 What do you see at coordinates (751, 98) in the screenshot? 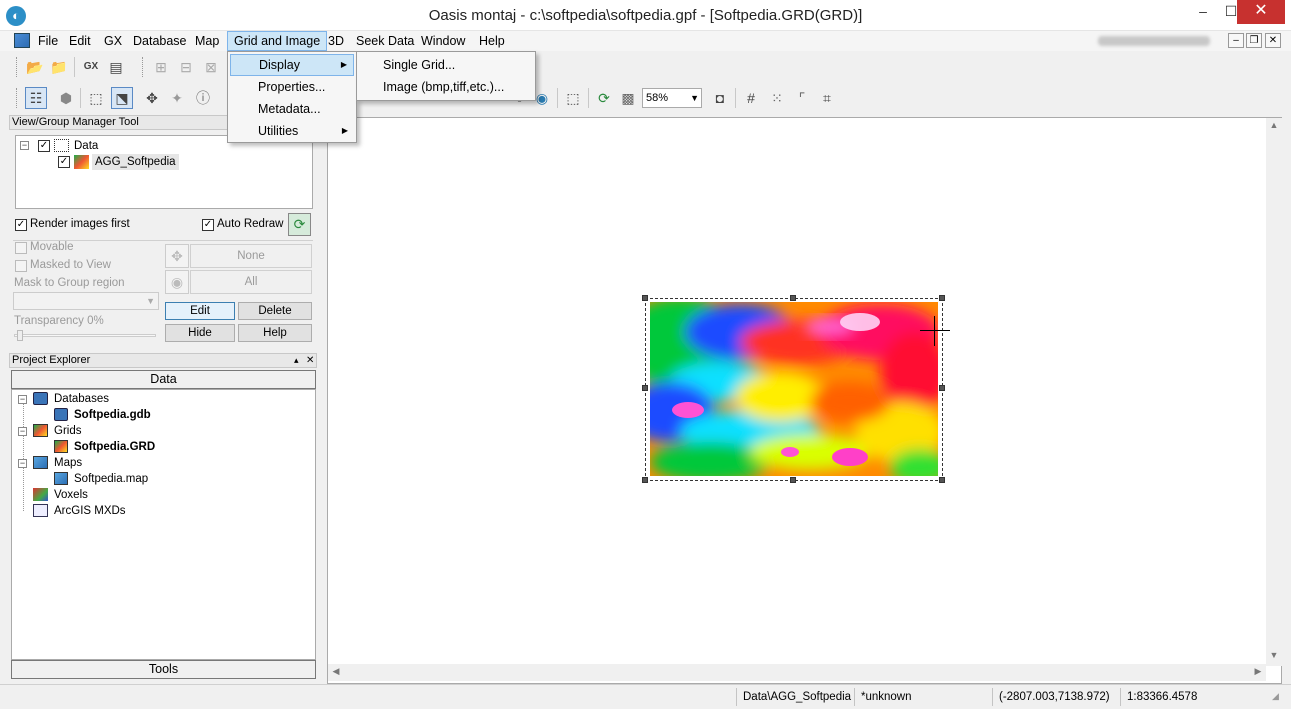
I see `grid-lines-icon: #` at bounding box center [751, 98].